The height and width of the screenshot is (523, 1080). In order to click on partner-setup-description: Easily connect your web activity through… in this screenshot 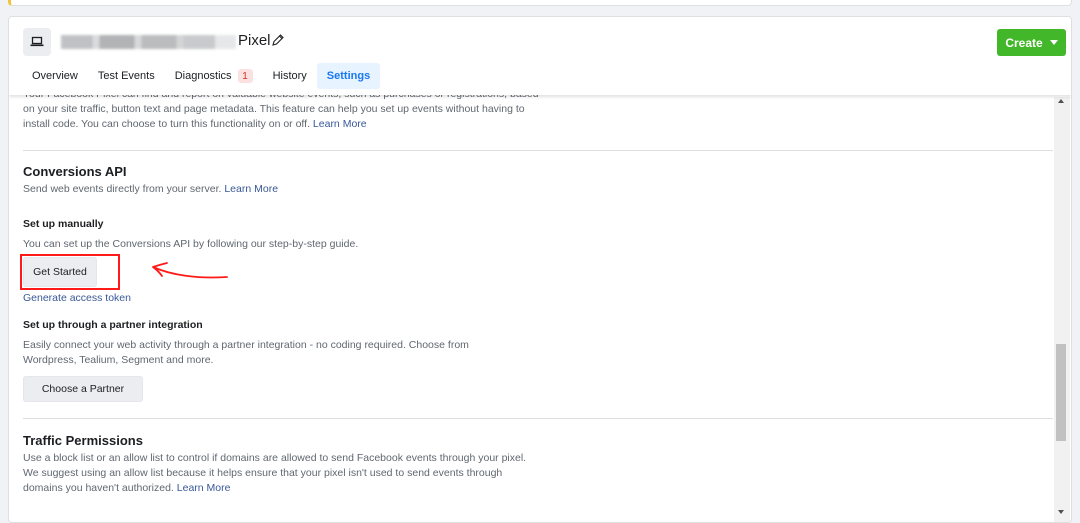, I will do `click(246, 352)`.